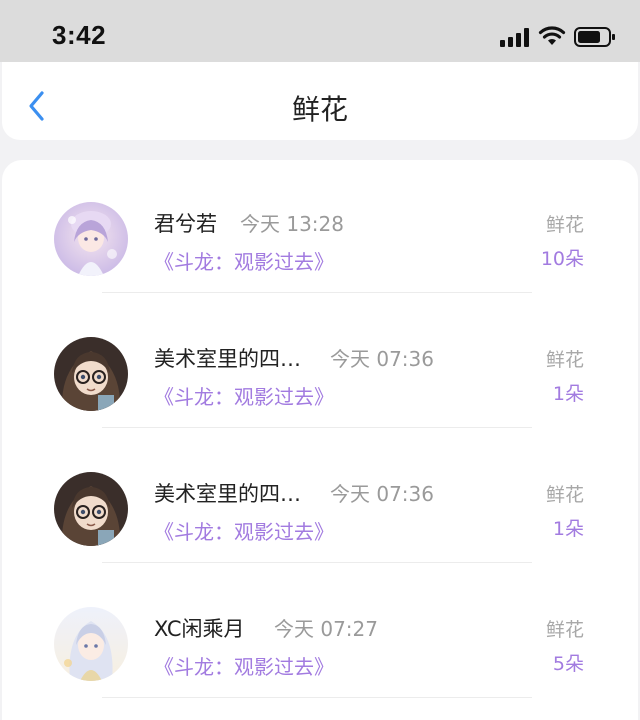 The image size is (640, 720). Describe the element at coordinates (292, 224) in the screenshot. I see `timestamp: 今天 13:28` at that location.